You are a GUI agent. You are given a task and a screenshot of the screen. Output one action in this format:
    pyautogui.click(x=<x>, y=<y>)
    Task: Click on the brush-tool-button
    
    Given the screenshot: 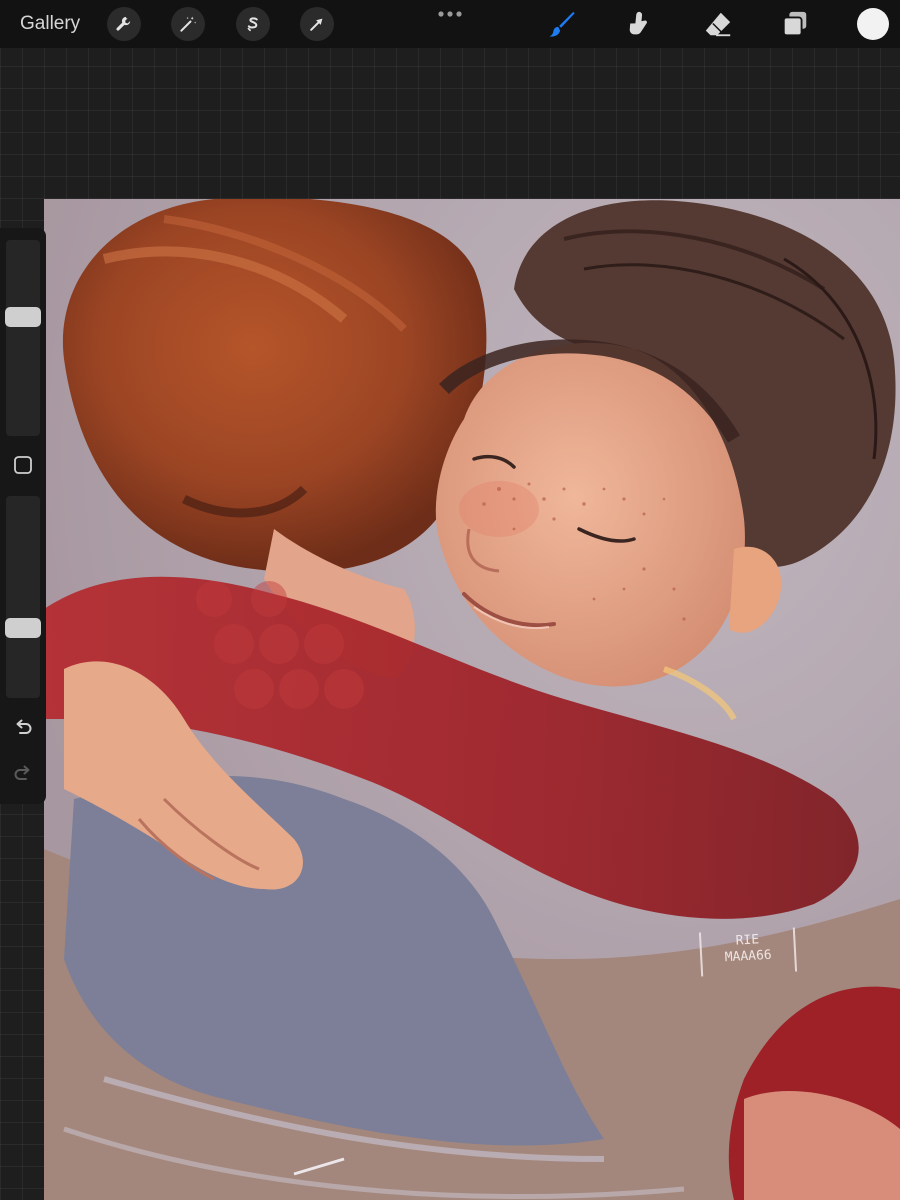 What is the action you would take?
    pyautogui.click(x=562, y=24)
    